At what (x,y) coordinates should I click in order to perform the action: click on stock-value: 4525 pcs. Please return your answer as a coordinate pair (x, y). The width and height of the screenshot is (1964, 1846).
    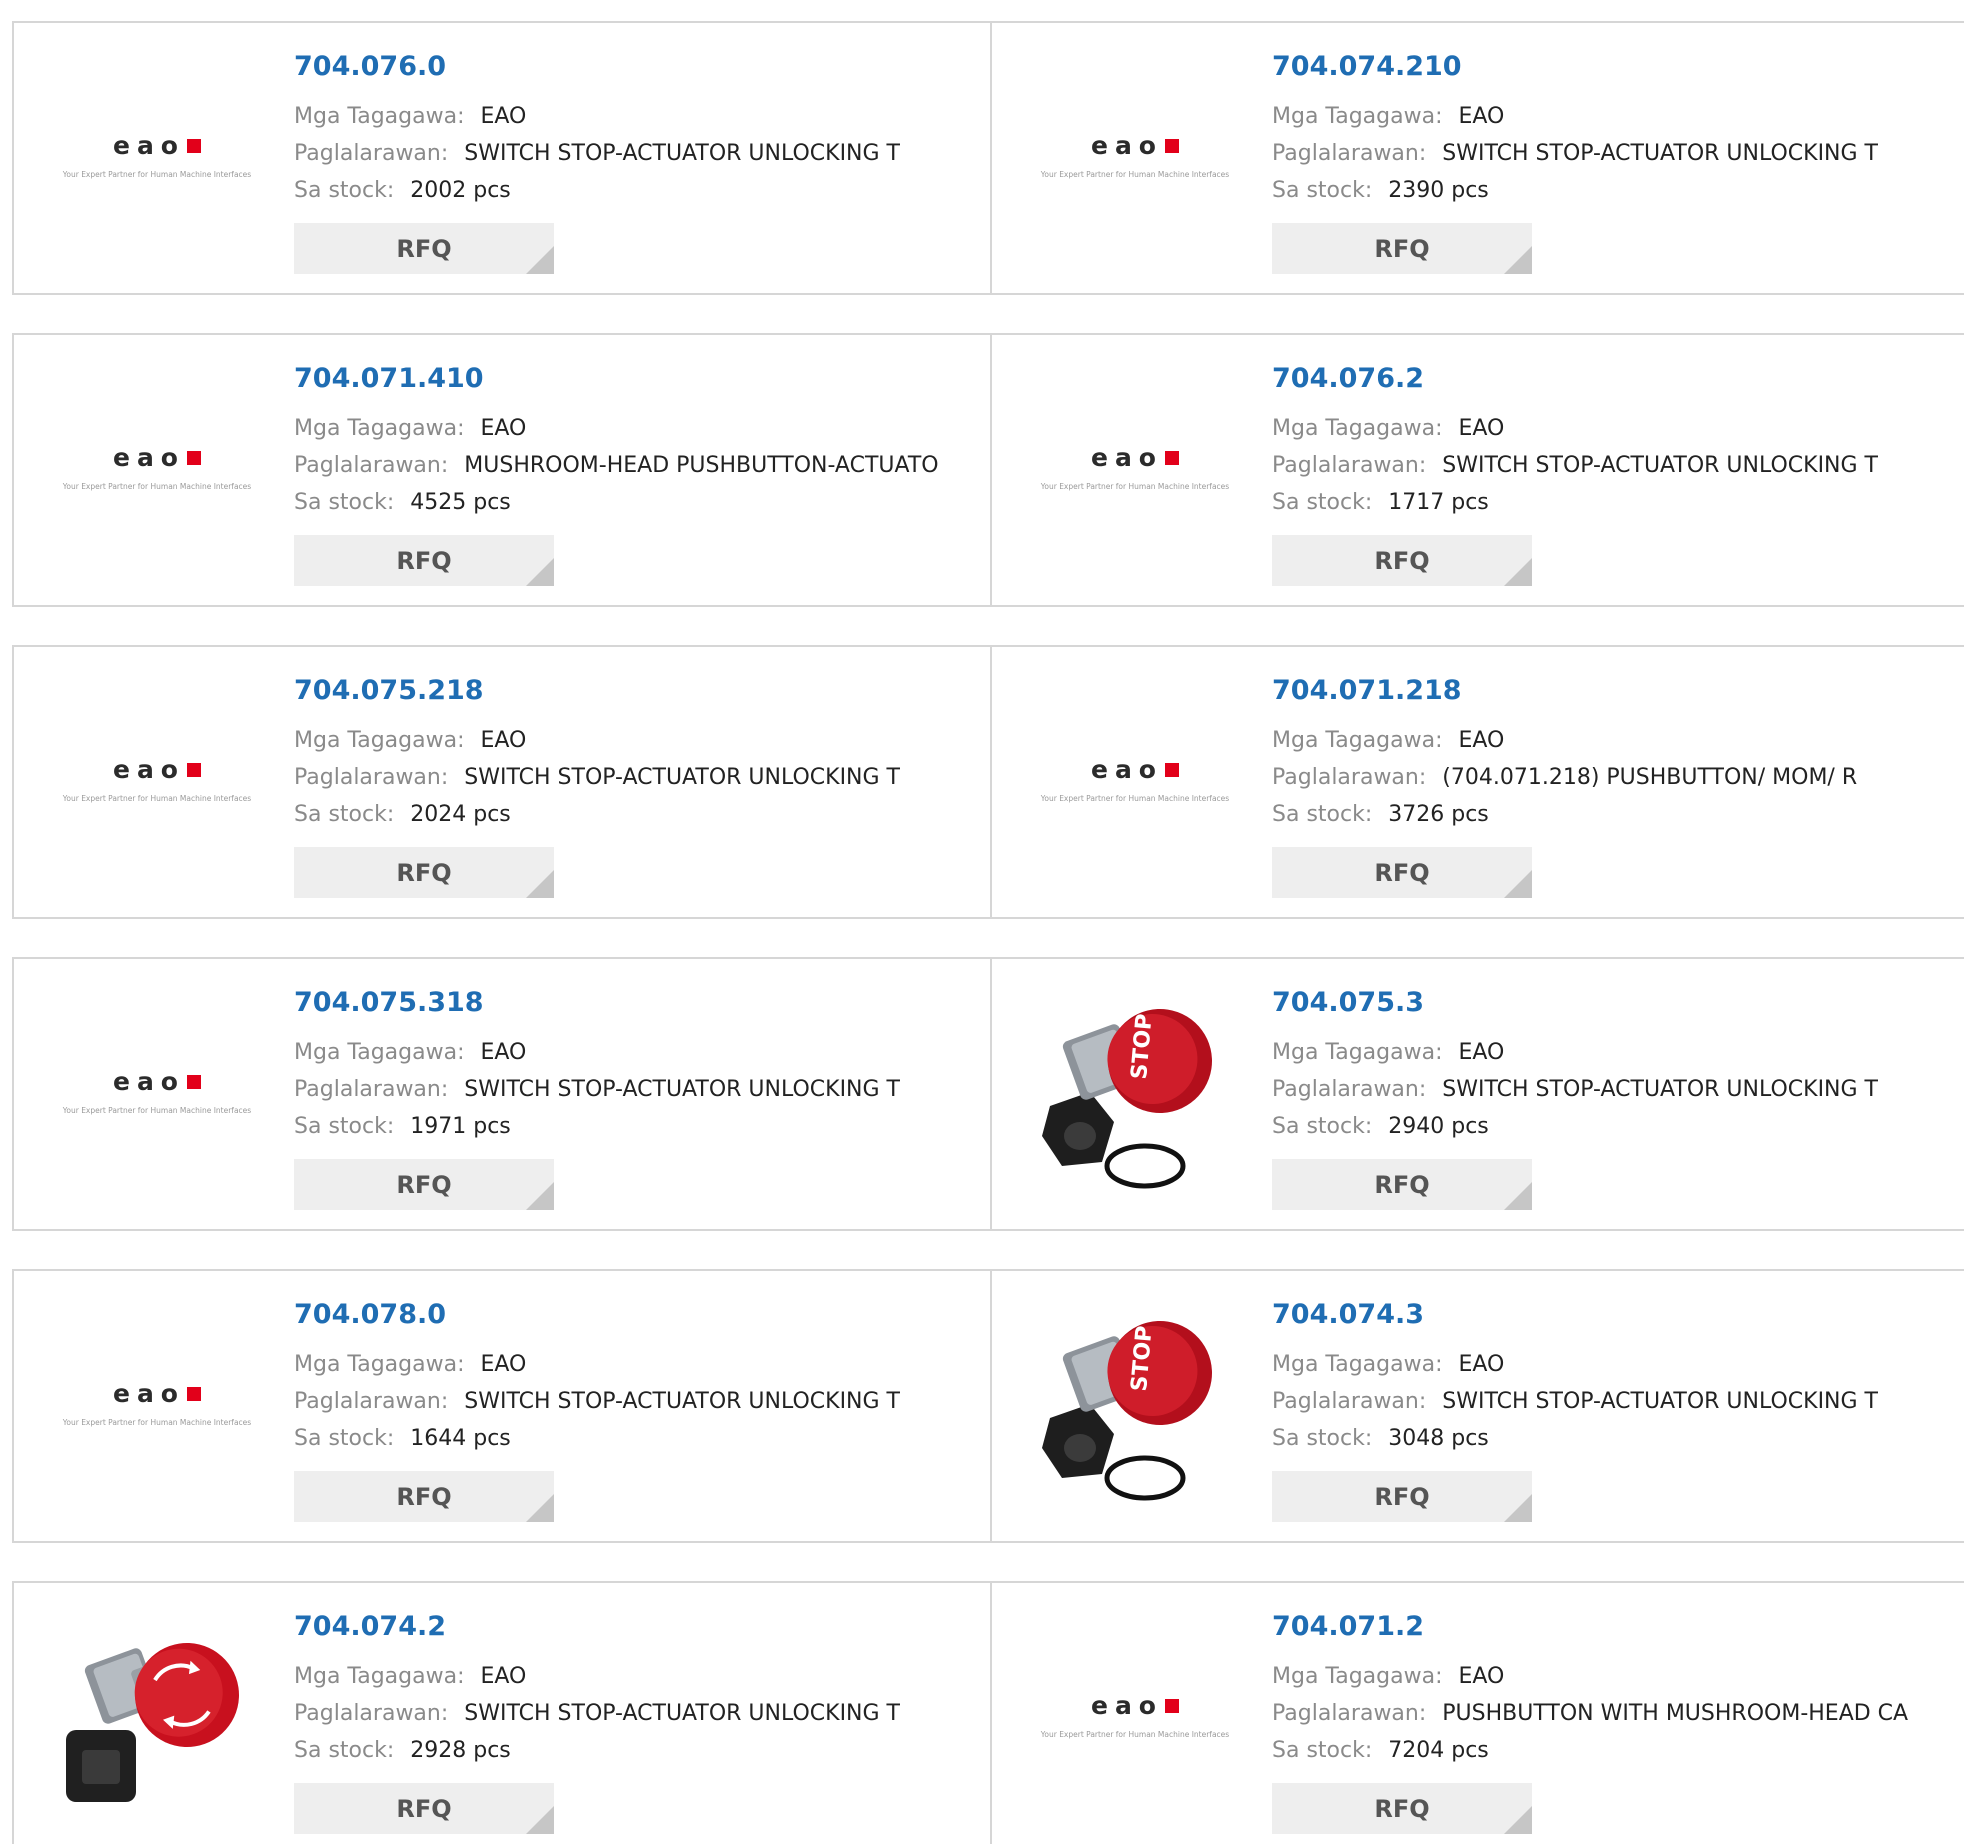
    Looking at the image, I should click on (460, 502).